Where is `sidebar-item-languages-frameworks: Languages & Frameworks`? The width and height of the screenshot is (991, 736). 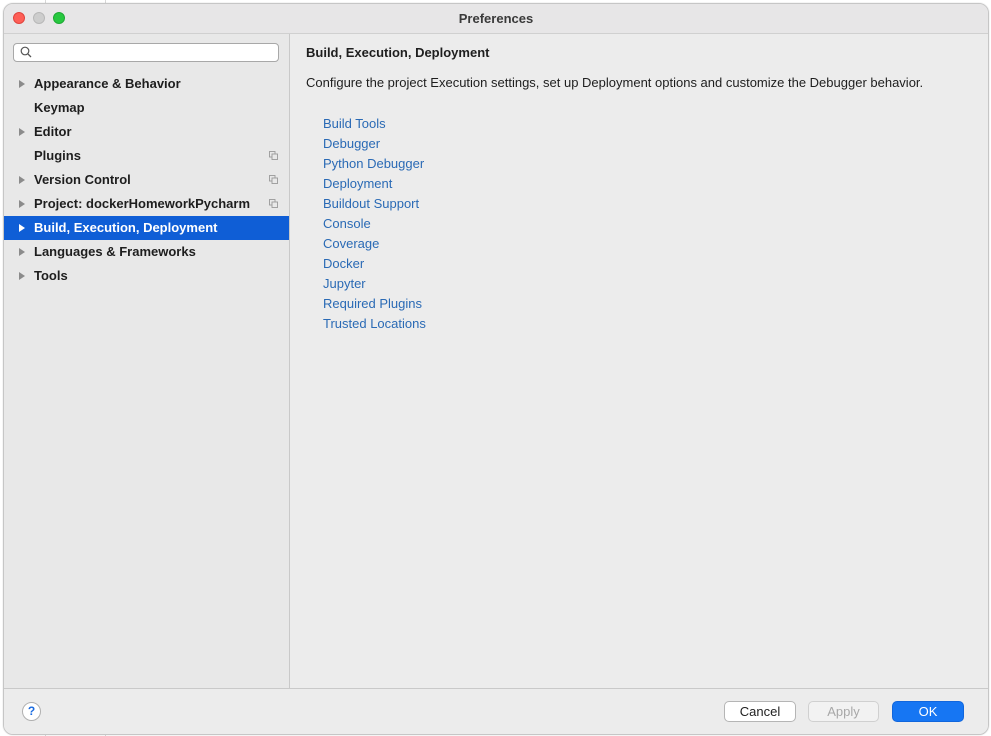 sidebar-item-languages-frameworks: Languages & Frameworks is located at coordinates (146, 252).